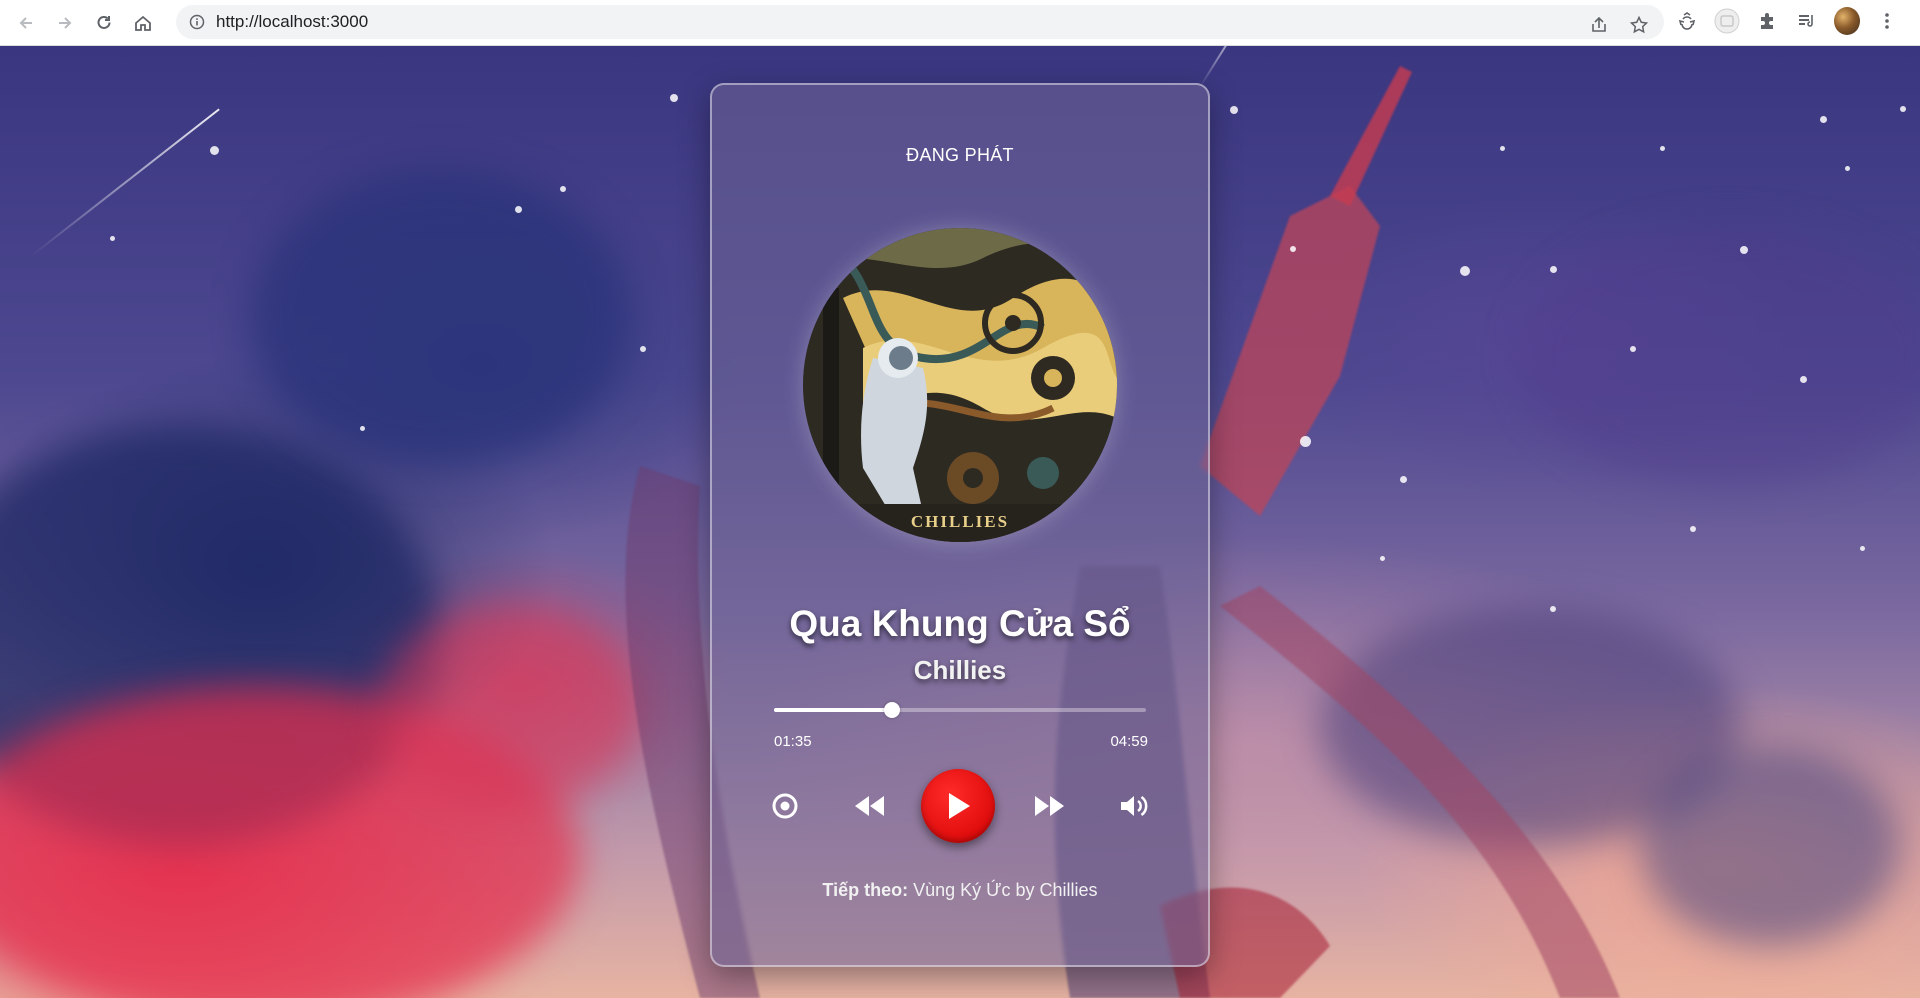  I want to click on info-icon, so click(197, 22).